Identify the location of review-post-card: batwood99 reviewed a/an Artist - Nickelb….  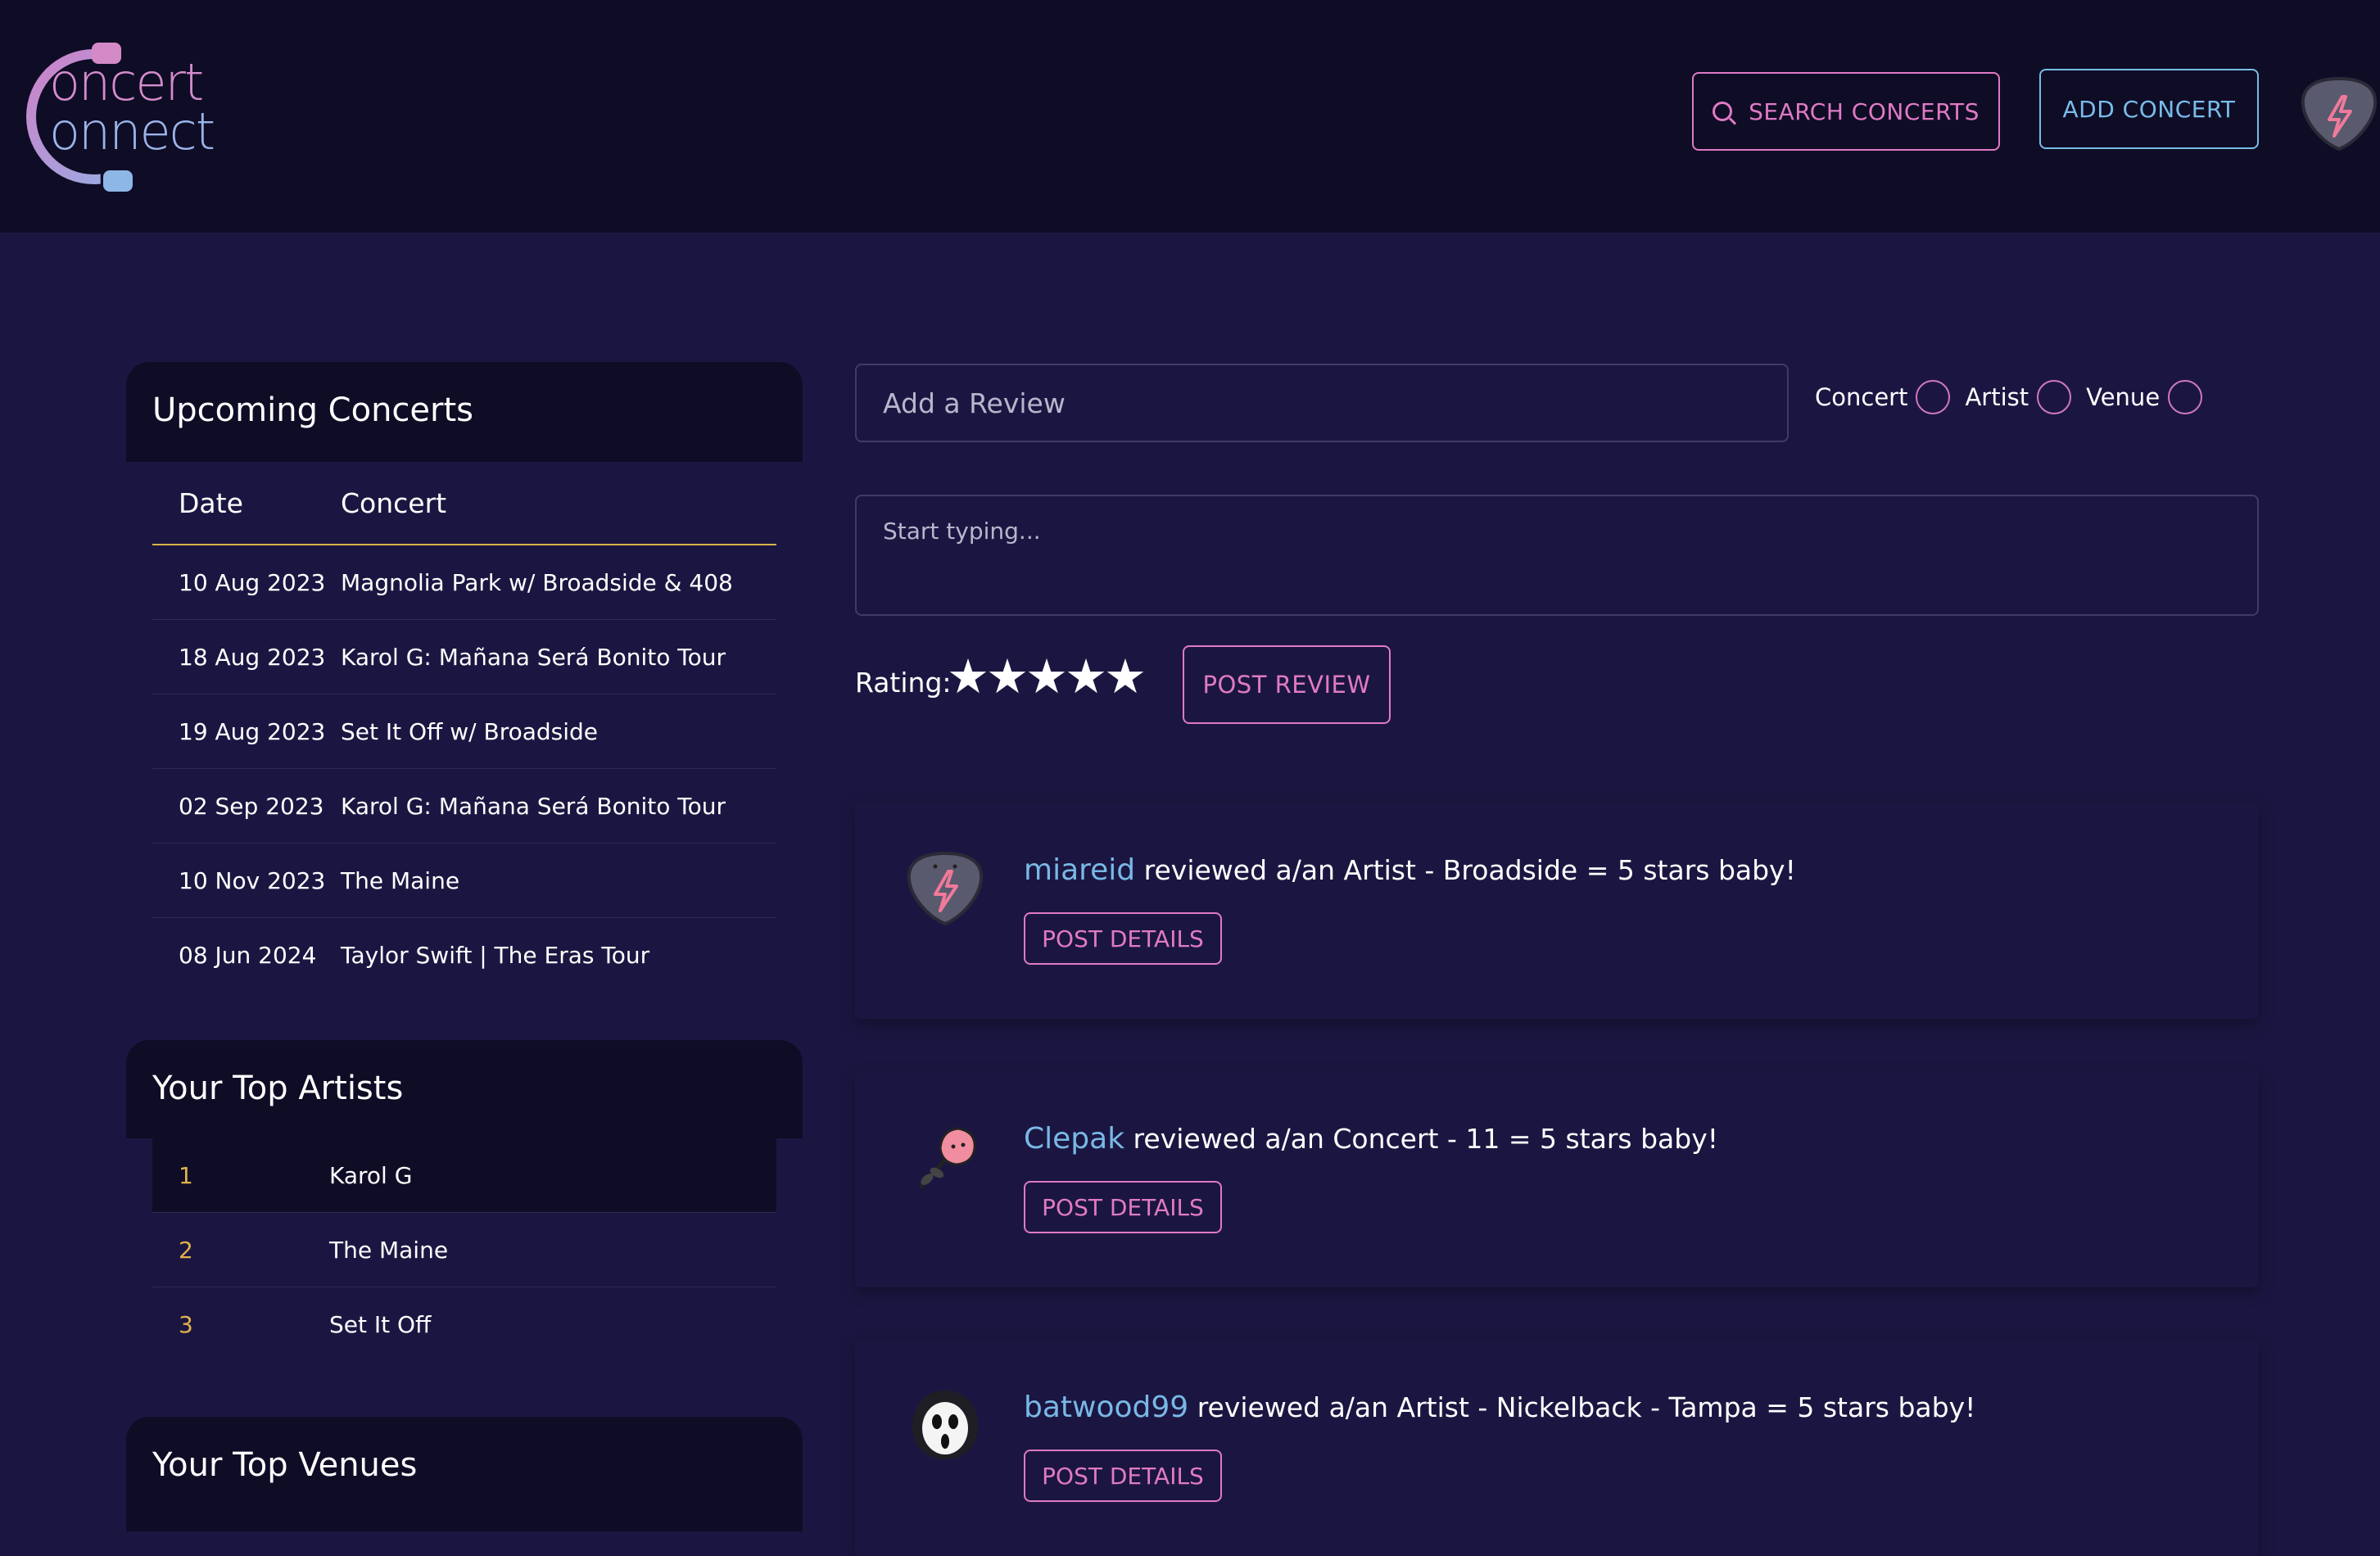
(1557, 1448).